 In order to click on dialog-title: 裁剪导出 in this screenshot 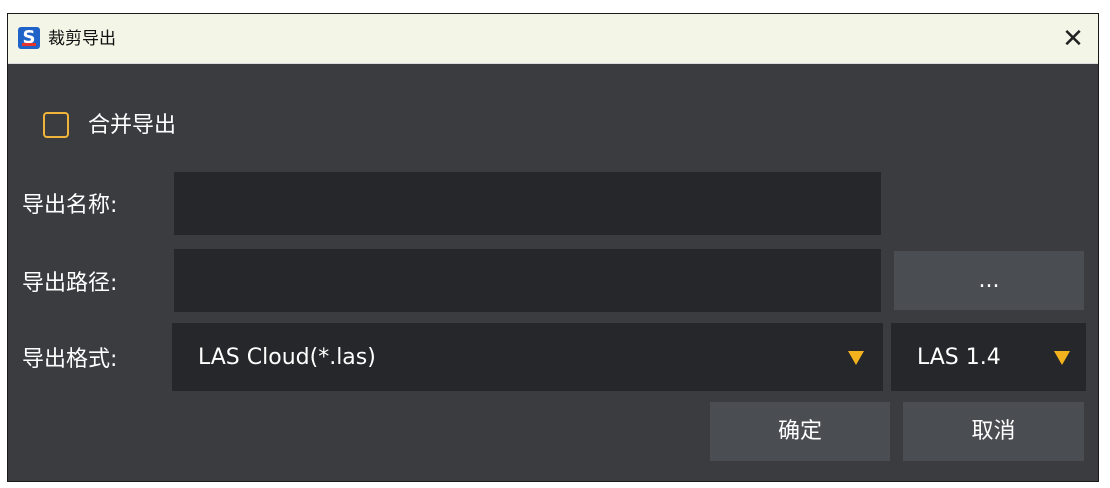, I will do `click(82, 39)`.